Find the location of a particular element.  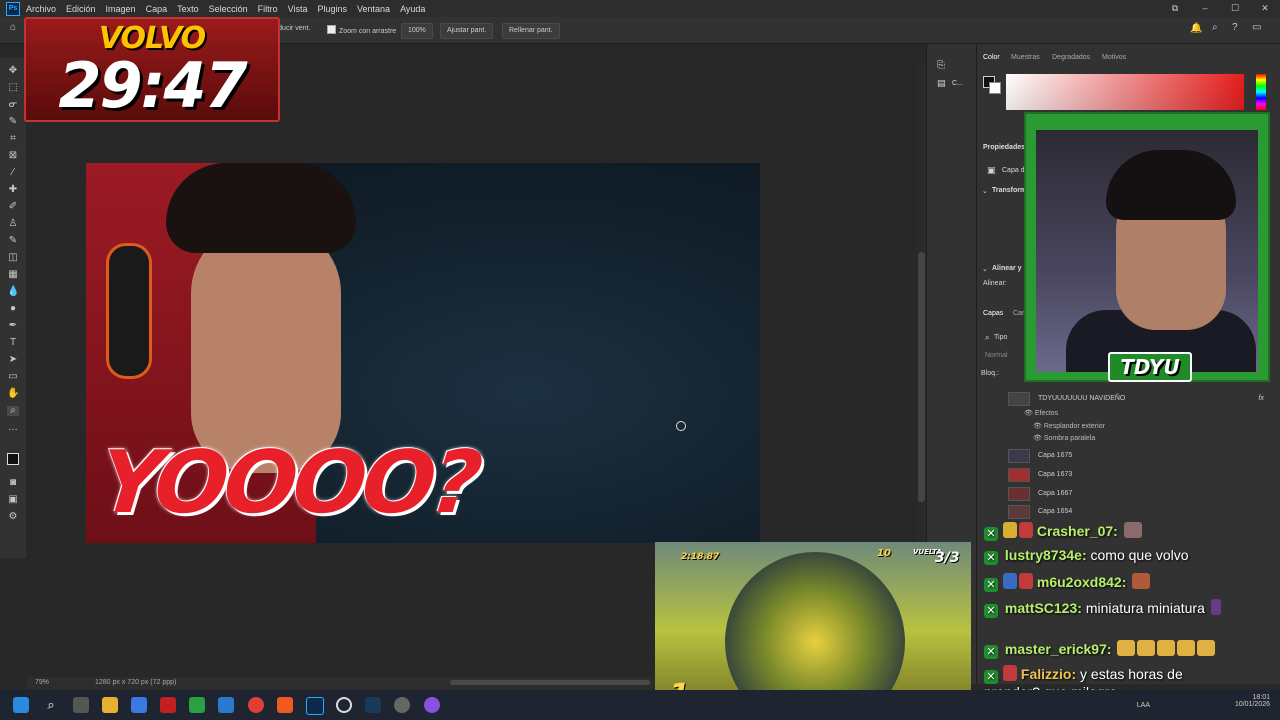

help-icon: ? is located at coordinates (1235, 27).